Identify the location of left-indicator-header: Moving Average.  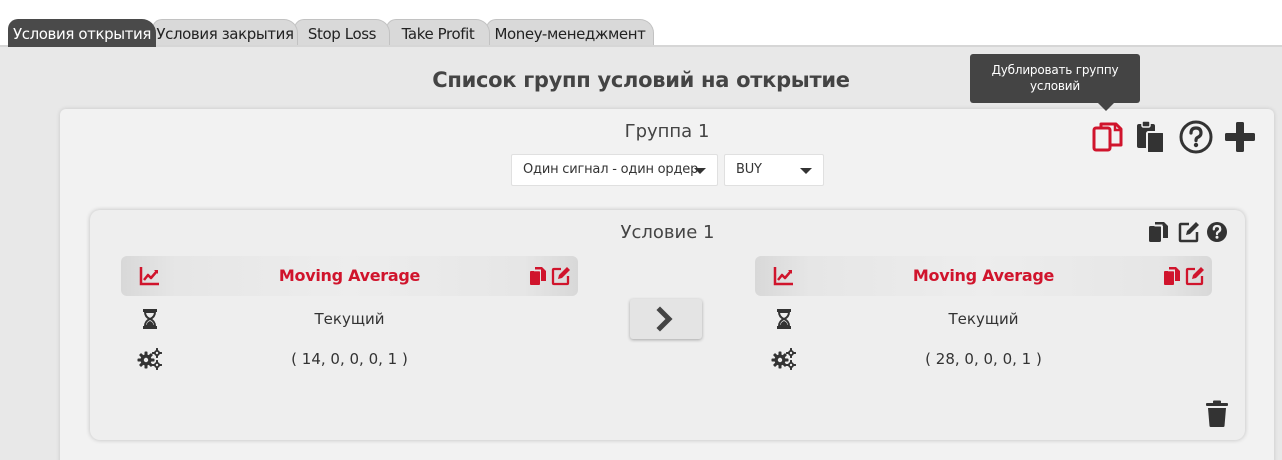
(349, 276).